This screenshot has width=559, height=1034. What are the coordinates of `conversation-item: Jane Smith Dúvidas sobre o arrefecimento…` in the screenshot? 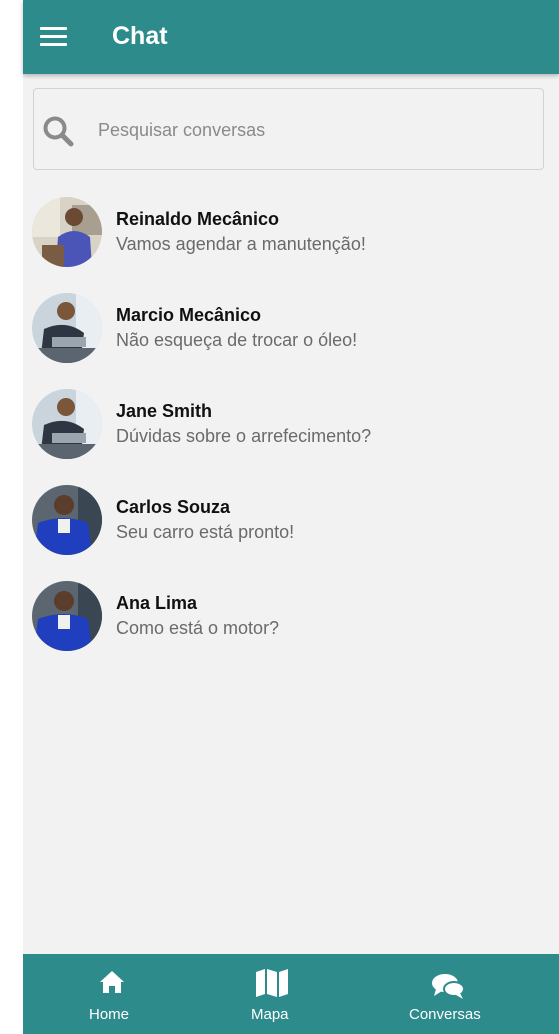 It's located at (291, 434).